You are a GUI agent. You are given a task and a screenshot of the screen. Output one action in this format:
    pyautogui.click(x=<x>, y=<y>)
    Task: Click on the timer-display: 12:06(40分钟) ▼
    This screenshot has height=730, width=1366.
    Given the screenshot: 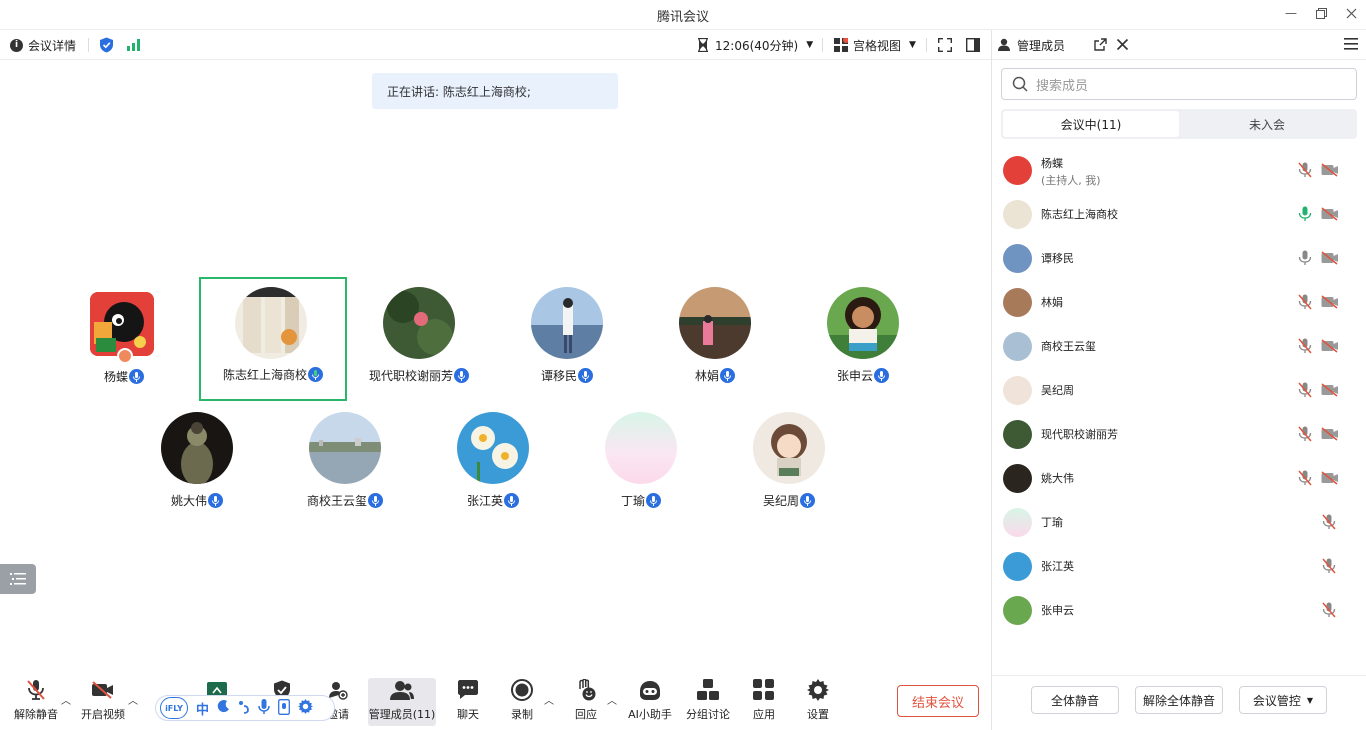 What is the action you would take?
    pyautogui.click(x=755, y=45)
    